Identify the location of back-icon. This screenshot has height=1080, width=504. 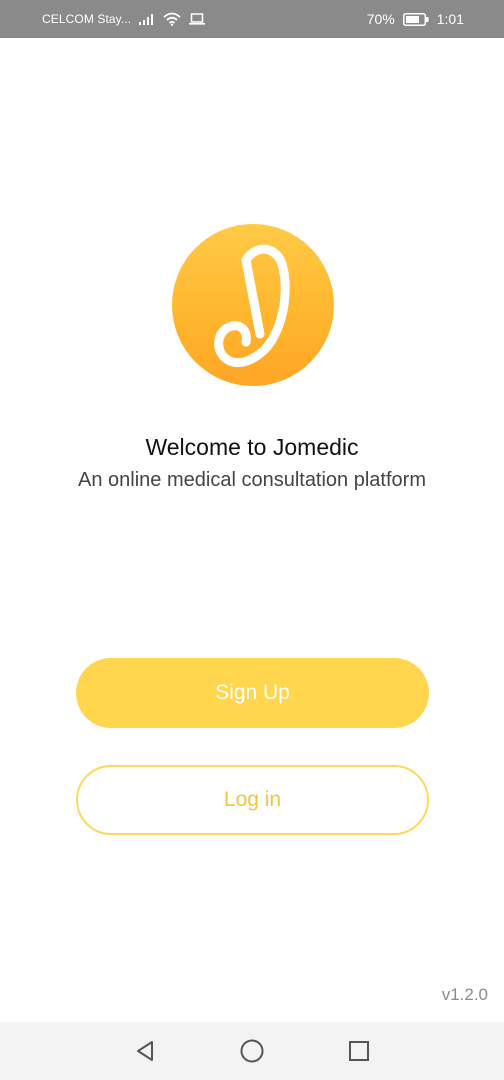
(145, 1051).